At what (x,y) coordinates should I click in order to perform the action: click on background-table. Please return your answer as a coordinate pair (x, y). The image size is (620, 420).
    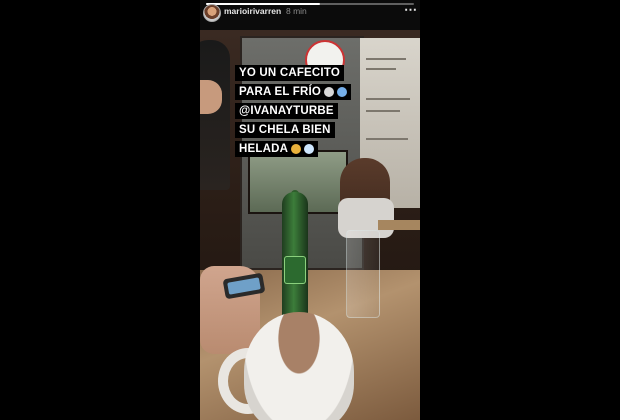
    Looking at the image, I should click on (399, 225).